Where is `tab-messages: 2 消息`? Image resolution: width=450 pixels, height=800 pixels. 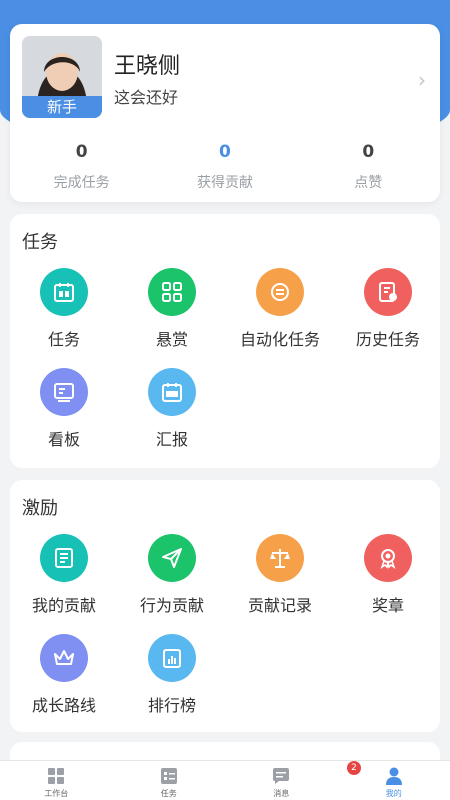 tab-messages: 2 消息 is located at coordinates (293, 780).